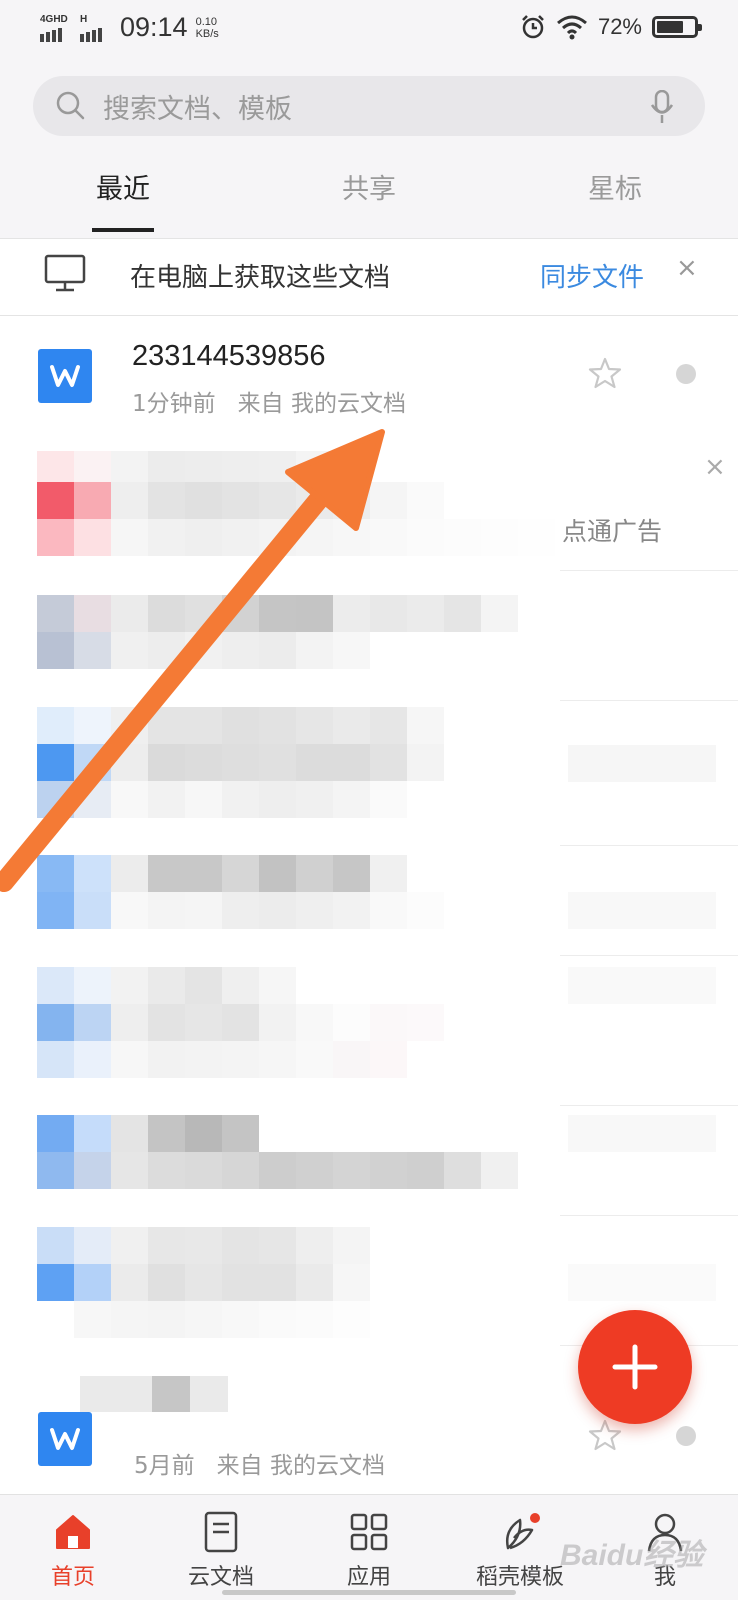 This screenshot has width=738, height=1600. Describe the element at coordinates (592, 275) in the screenshot. I see `sync-files-button: 同步文件` at that location.